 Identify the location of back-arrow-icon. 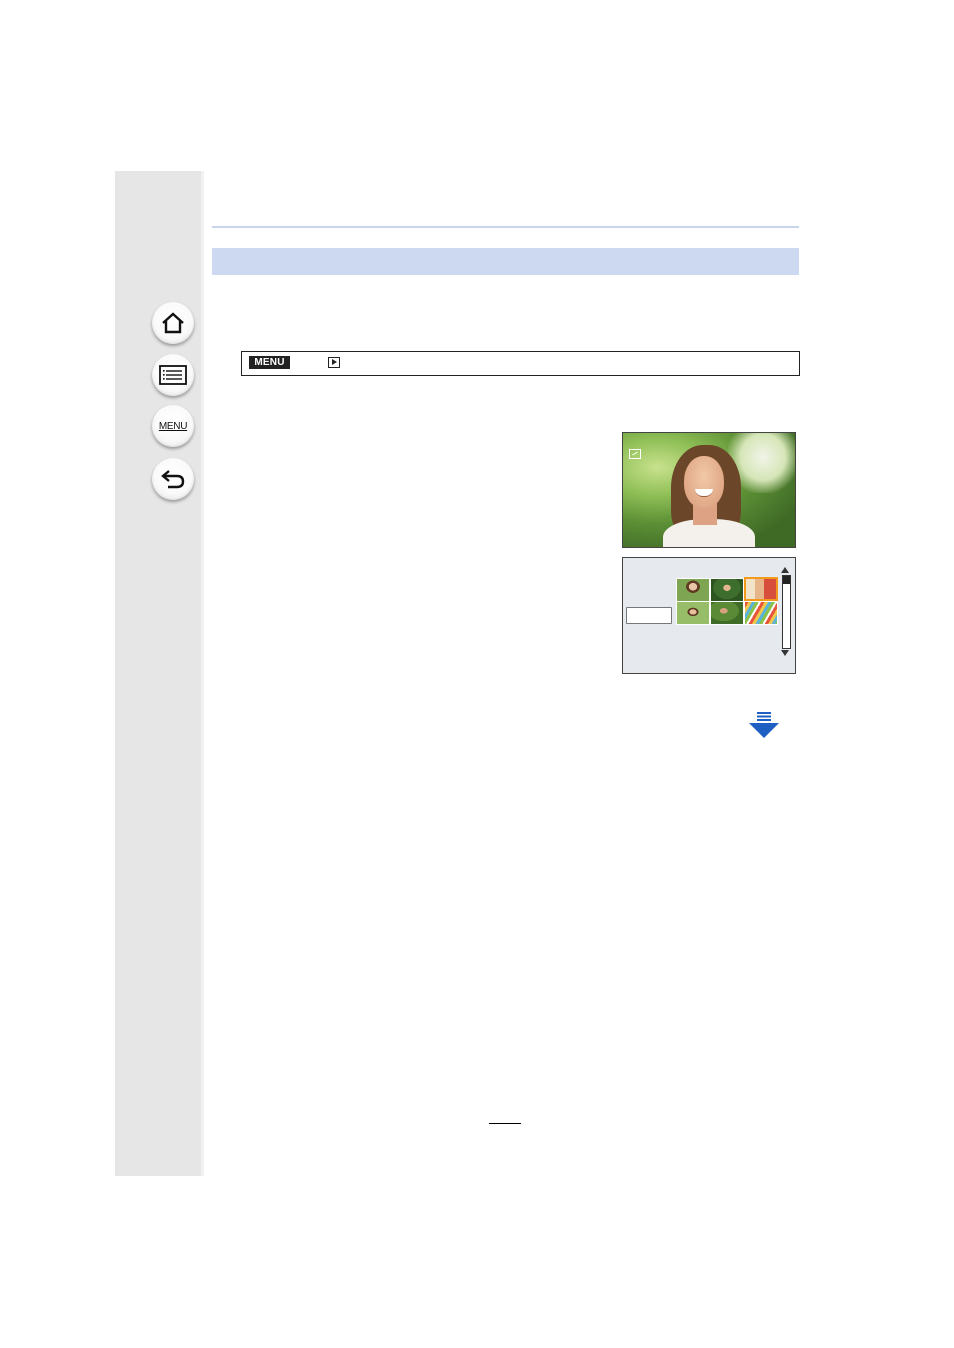
(173, 479).